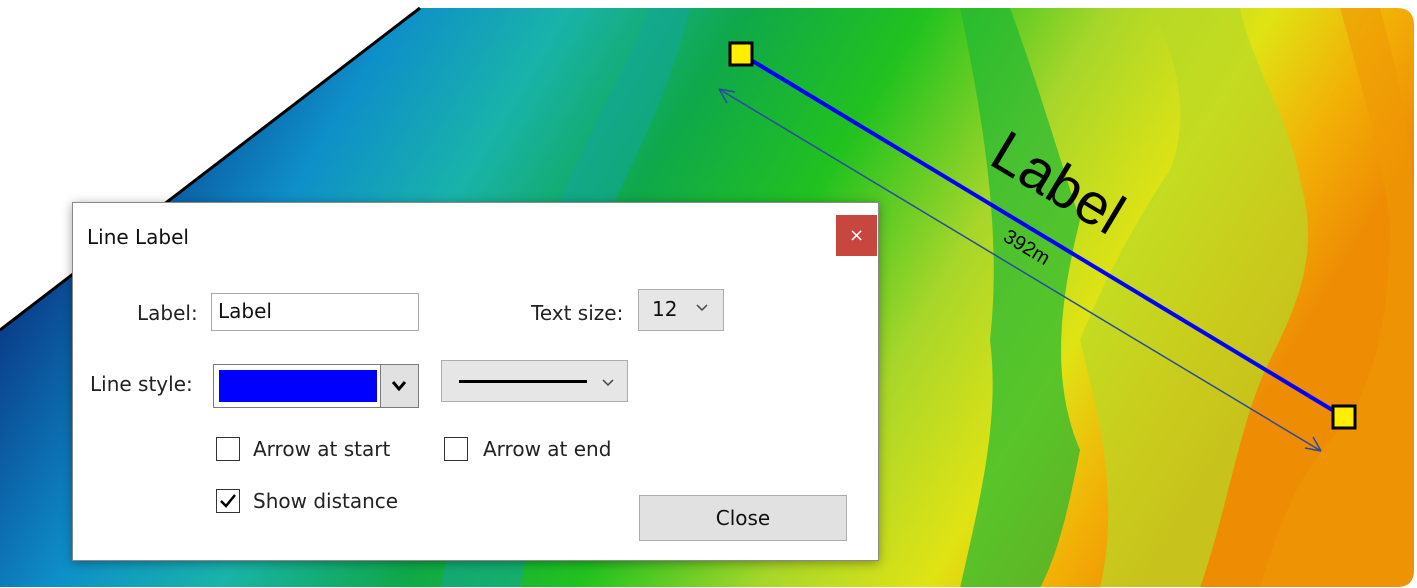  Describe the element at coordinates (856, 235) in the screenshot. I see `dialog-close-icon: ×` at that location.